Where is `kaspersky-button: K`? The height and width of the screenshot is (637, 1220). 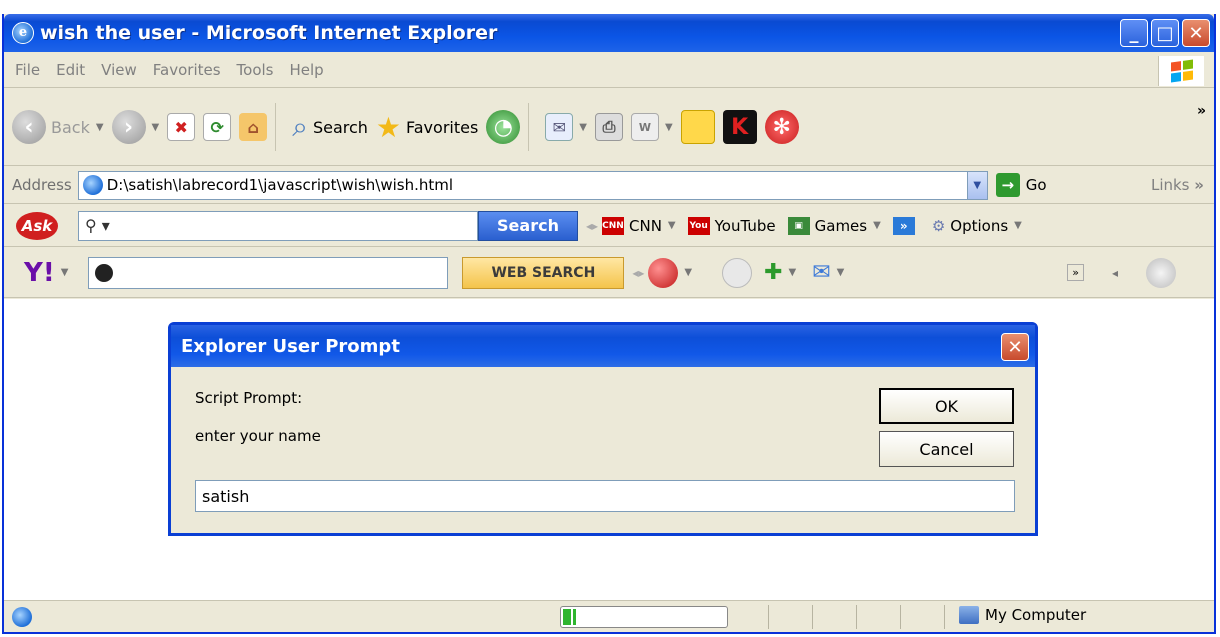 kaspersky-button: K is located at coordinates (739, 127).